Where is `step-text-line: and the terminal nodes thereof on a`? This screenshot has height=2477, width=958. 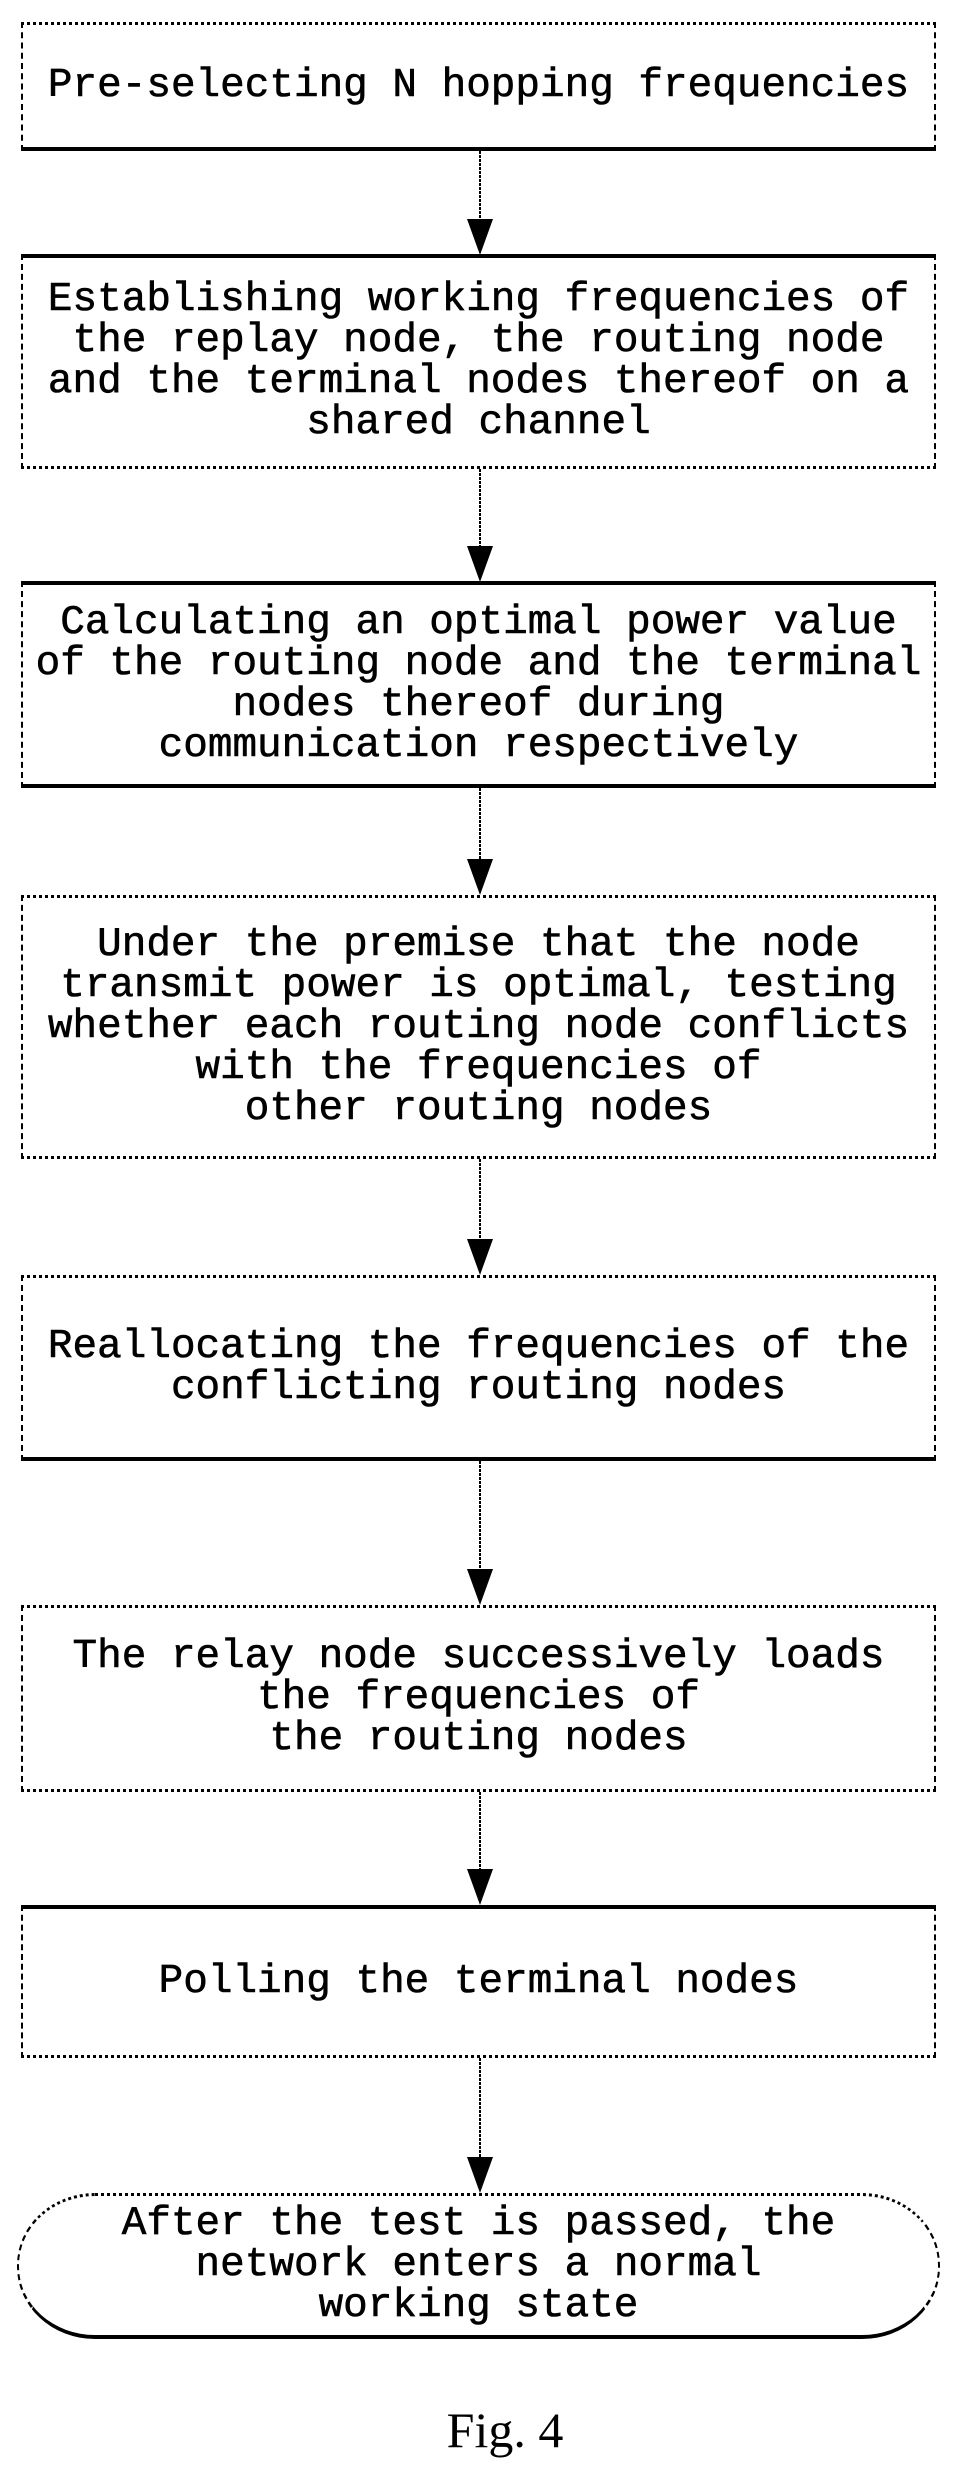
step-text-line: and the terminal nodes thereof on a is located at coordinates (478, 382).